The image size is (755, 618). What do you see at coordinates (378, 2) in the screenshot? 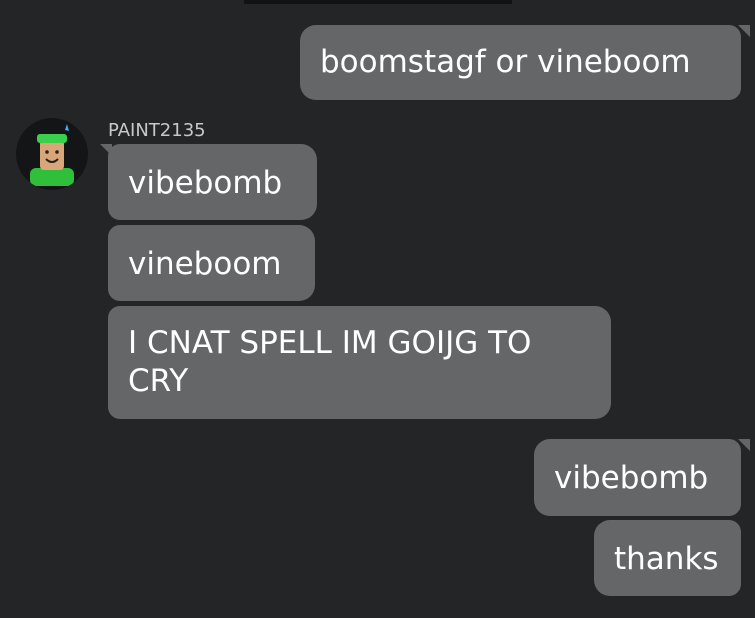
I see `top-bar` at bounding box center [378, 2].